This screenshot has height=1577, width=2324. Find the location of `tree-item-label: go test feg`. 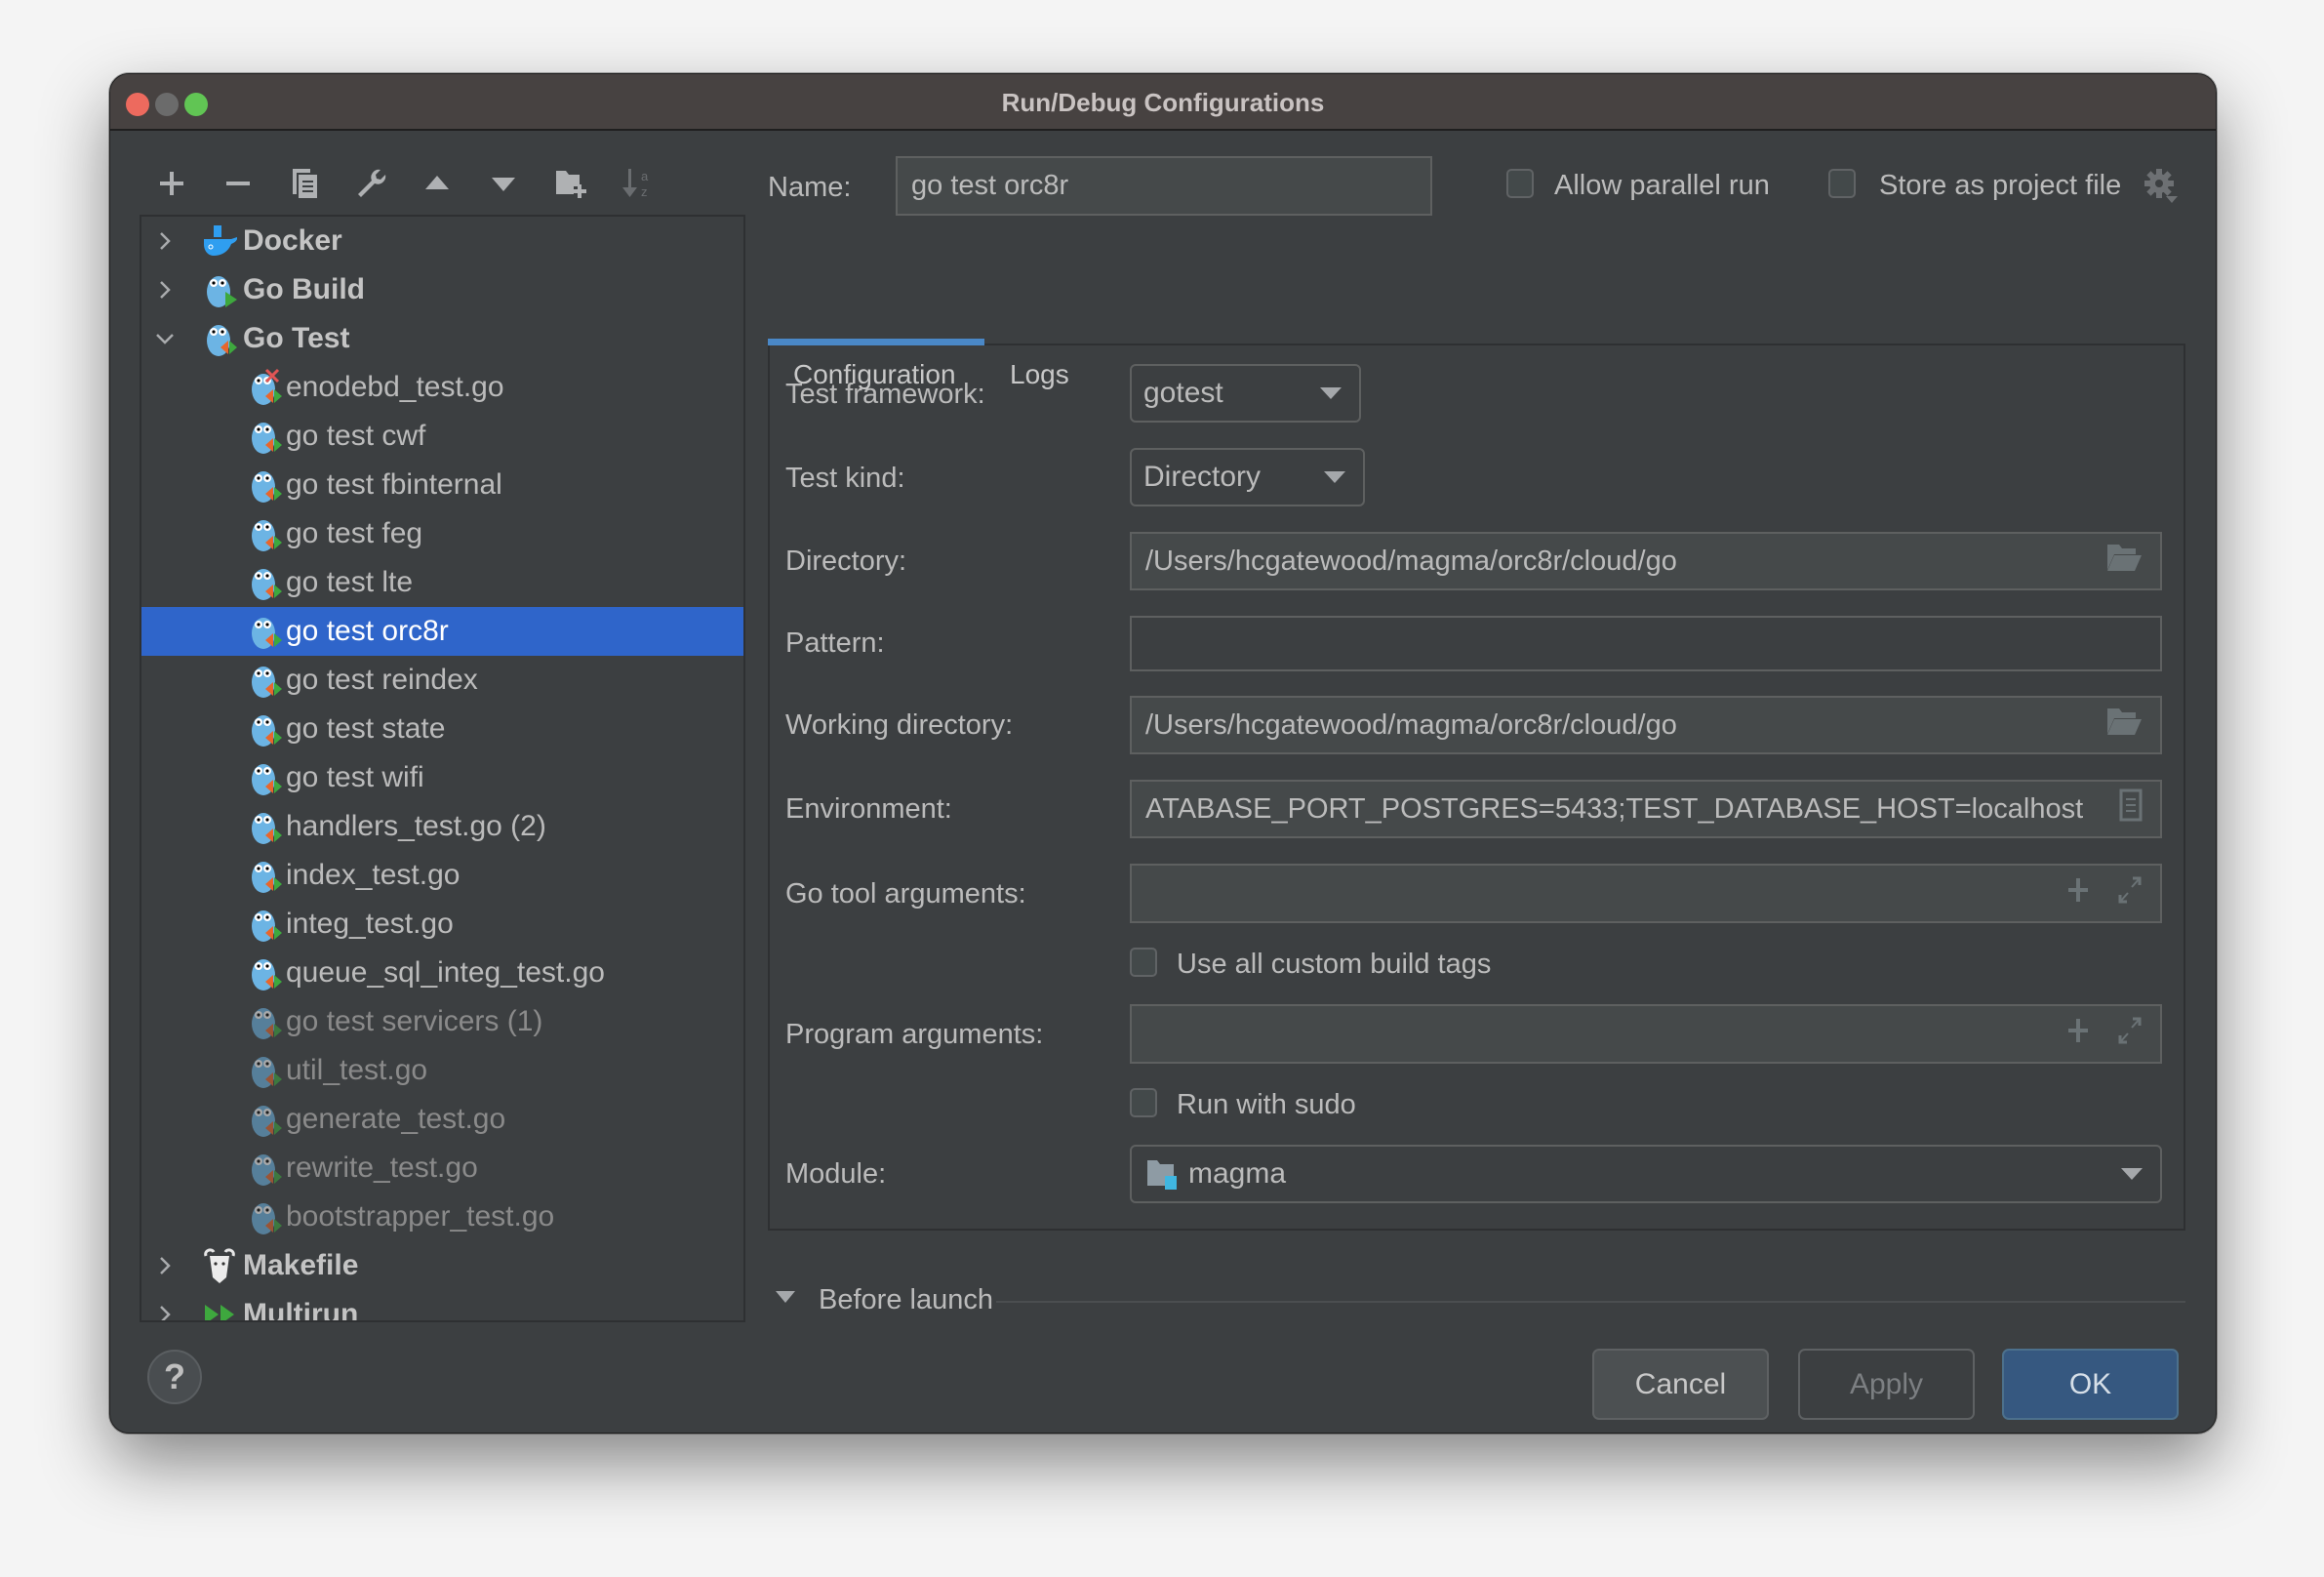

tree-item-label: go test feg is located at coordinates (354, 533).